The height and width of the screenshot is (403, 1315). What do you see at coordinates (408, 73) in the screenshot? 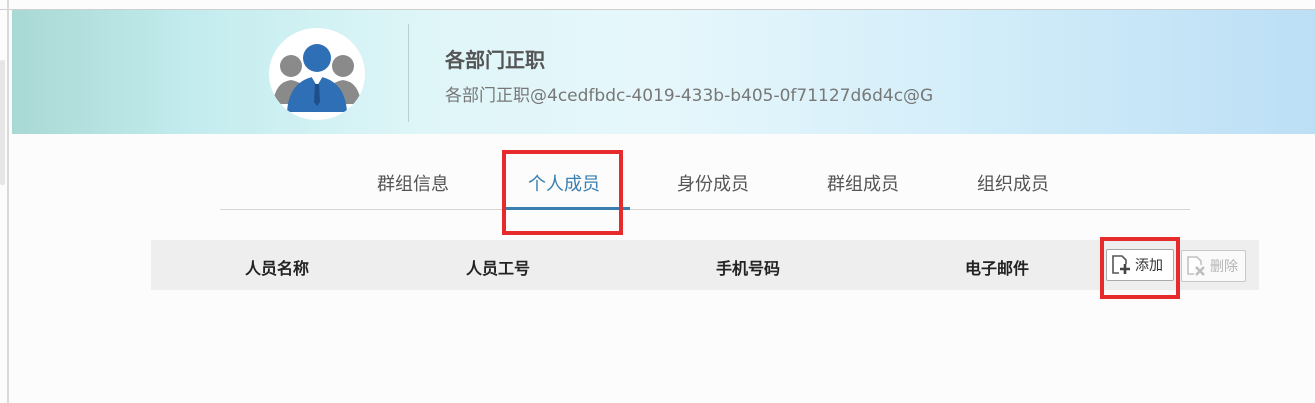
I see `banner-divider` at bounding box center [408, 73].